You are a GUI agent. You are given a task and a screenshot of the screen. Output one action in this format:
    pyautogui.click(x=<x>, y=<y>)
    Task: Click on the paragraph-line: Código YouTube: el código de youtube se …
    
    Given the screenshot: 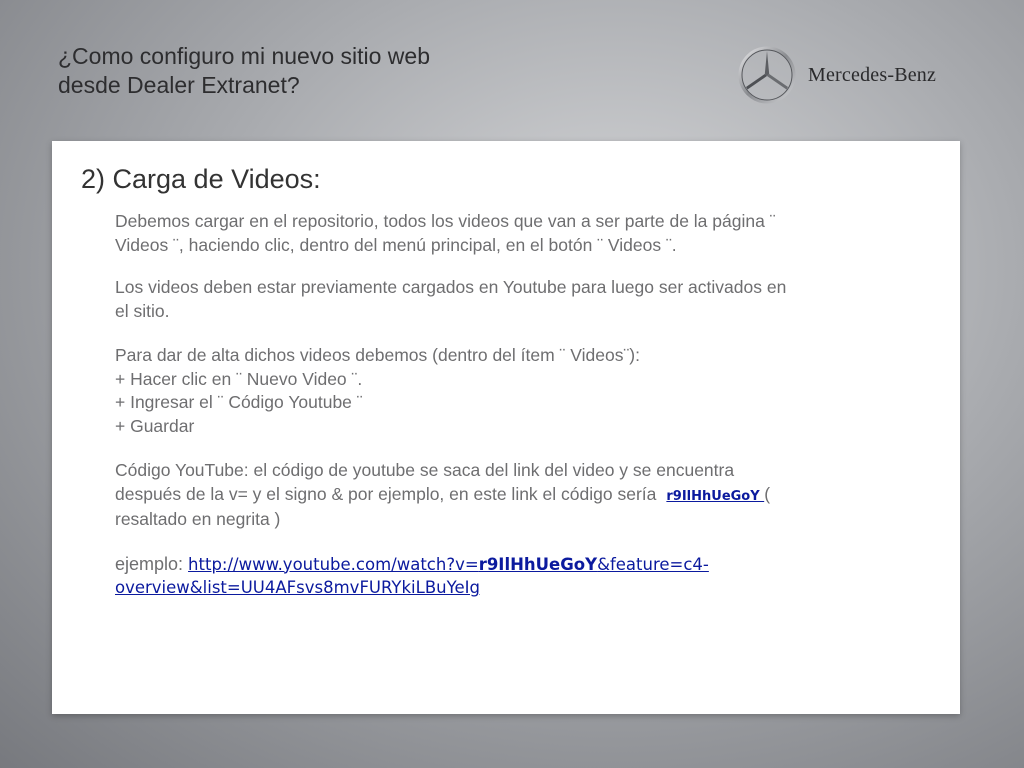 What is the action you would take?
    pyautogui.click(x=425, y=470)
    